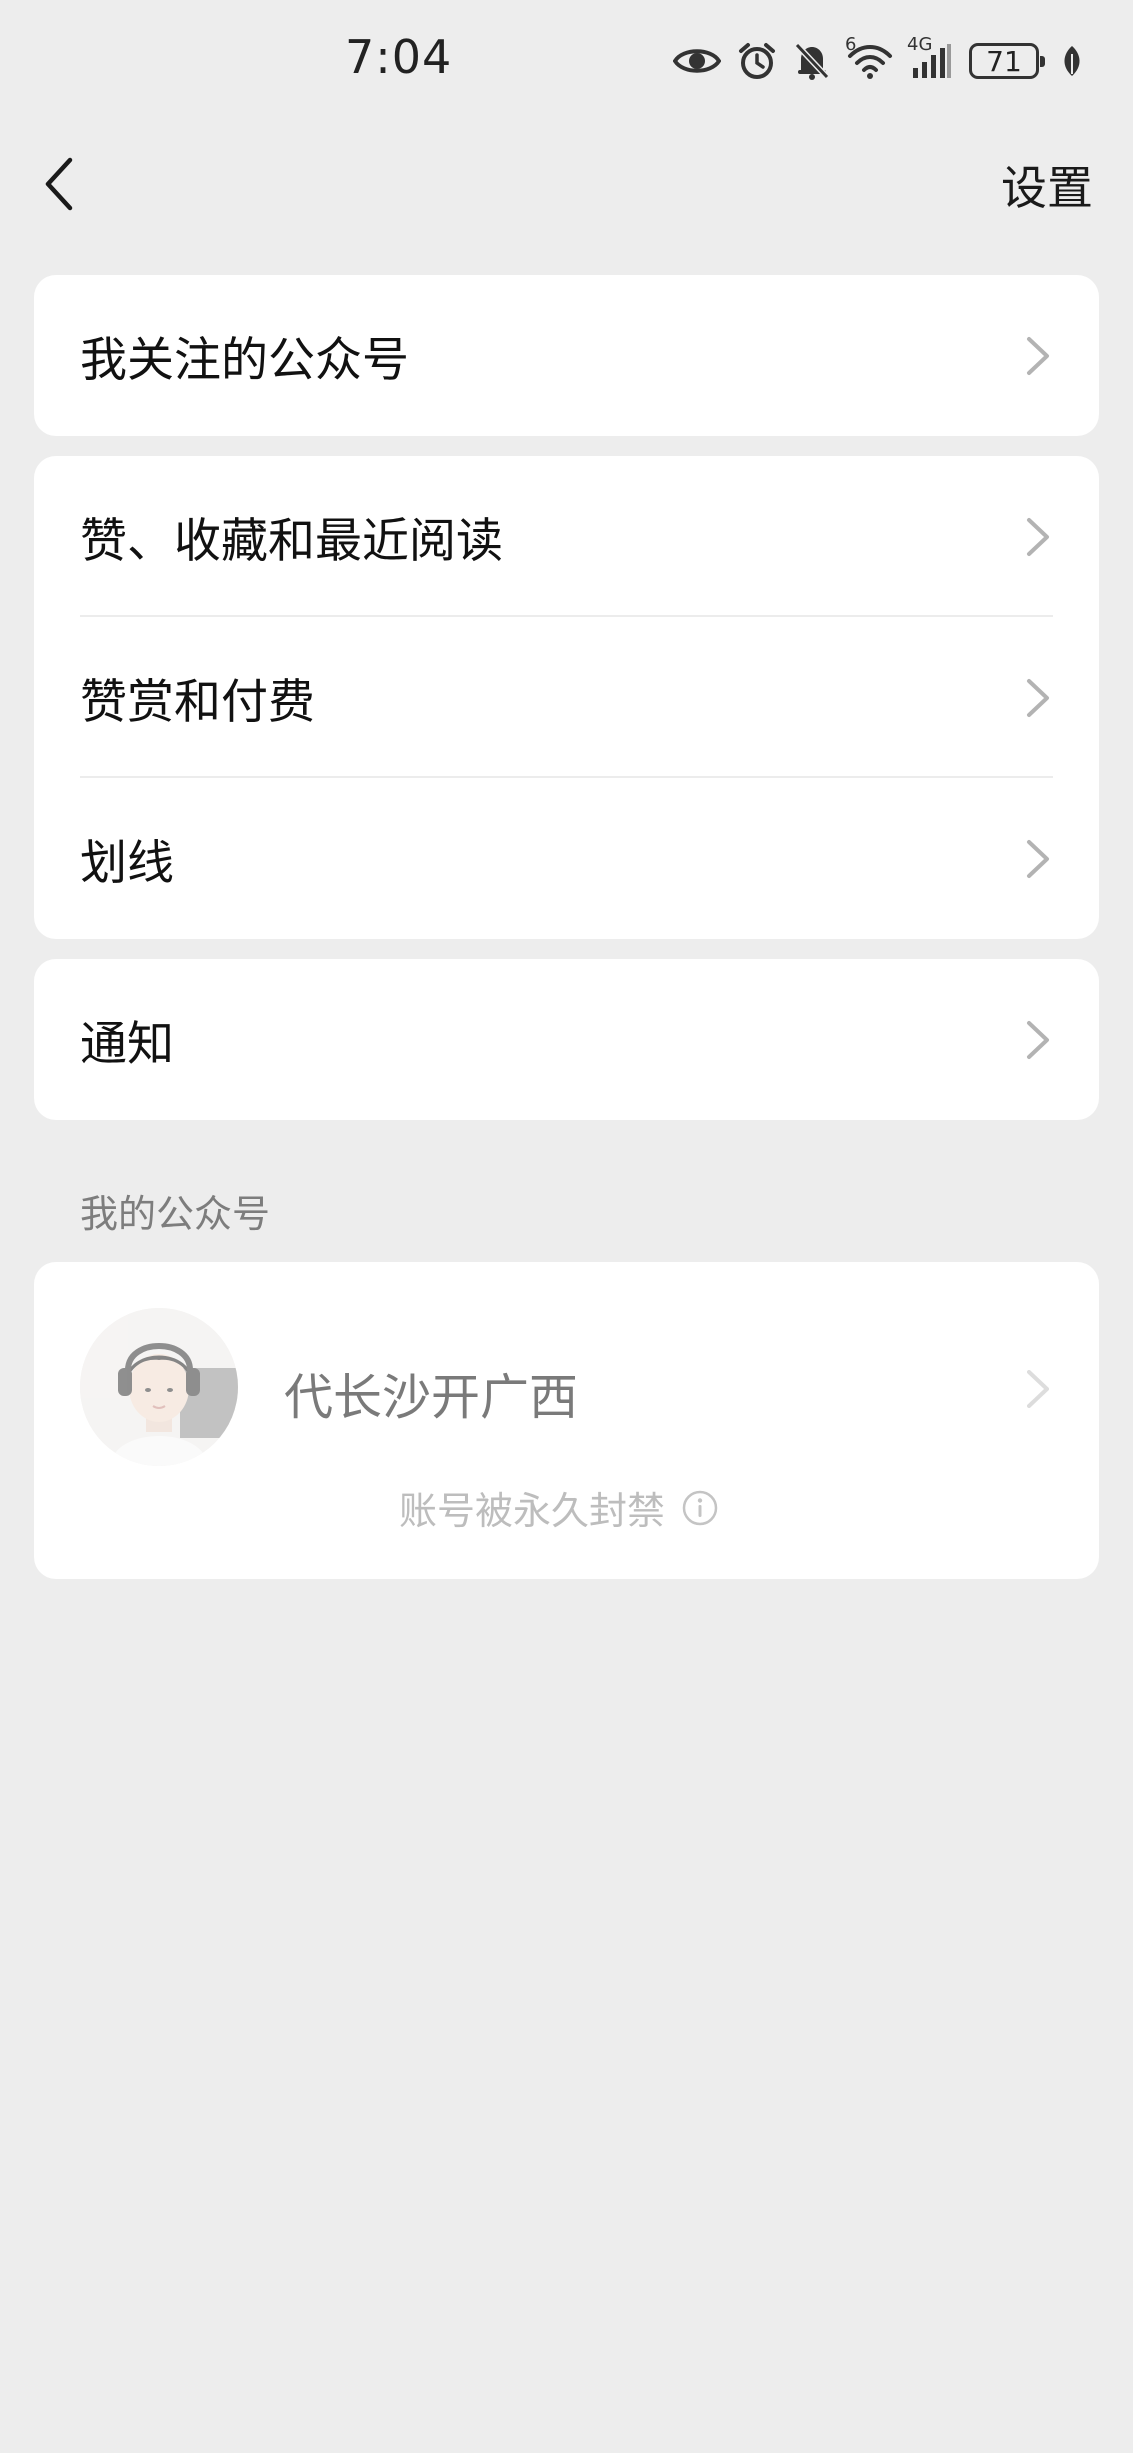 The height and width of the screenshot is (2453, 1133). I want to click on row-rewards-paid: 赞赏和付费, so click(566, 697).